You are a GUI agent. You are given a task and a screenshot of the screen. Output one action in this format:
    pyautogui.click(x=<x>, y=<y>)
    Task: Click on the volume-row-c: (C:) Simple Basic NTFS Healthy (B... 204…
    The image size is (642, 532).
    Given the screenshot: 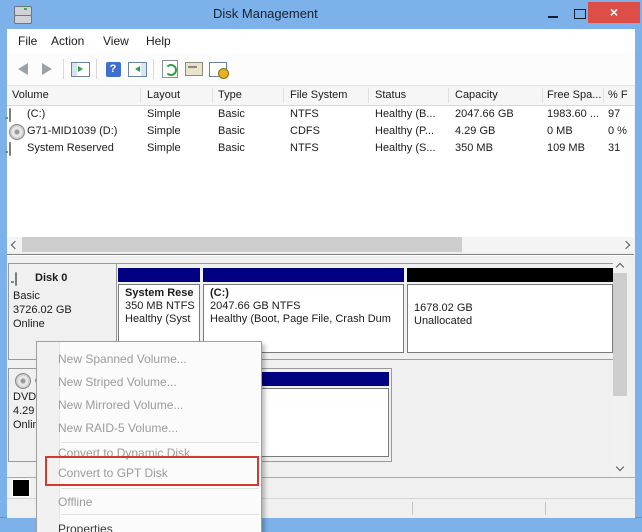 What is the action you would take?
    pyautogui.click(x=320, y=114)
    